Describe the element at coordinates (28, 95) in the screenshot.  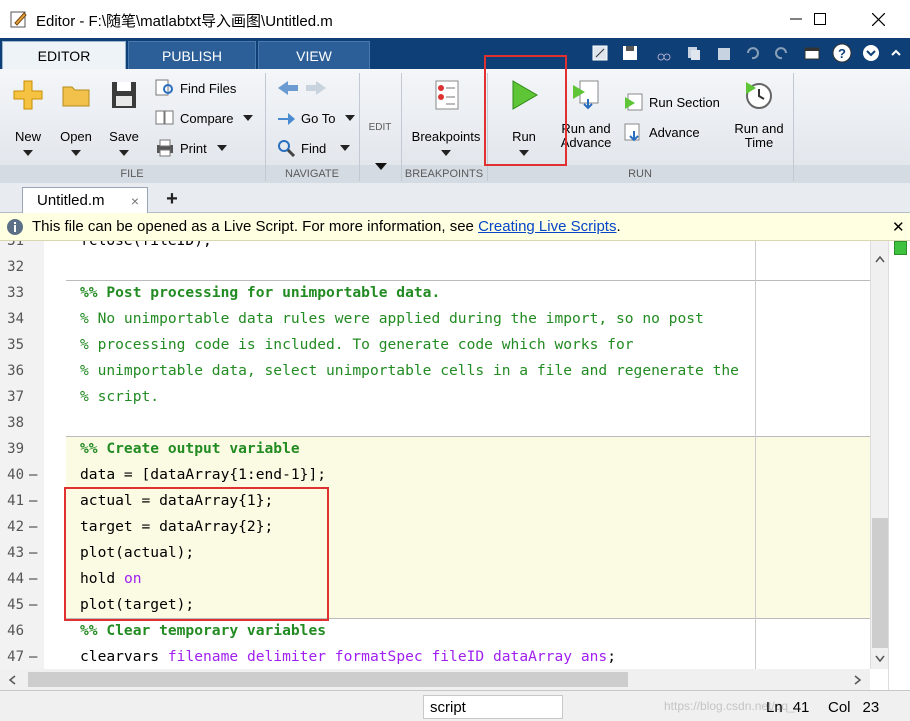
I see `new-plus-icon` at that location.